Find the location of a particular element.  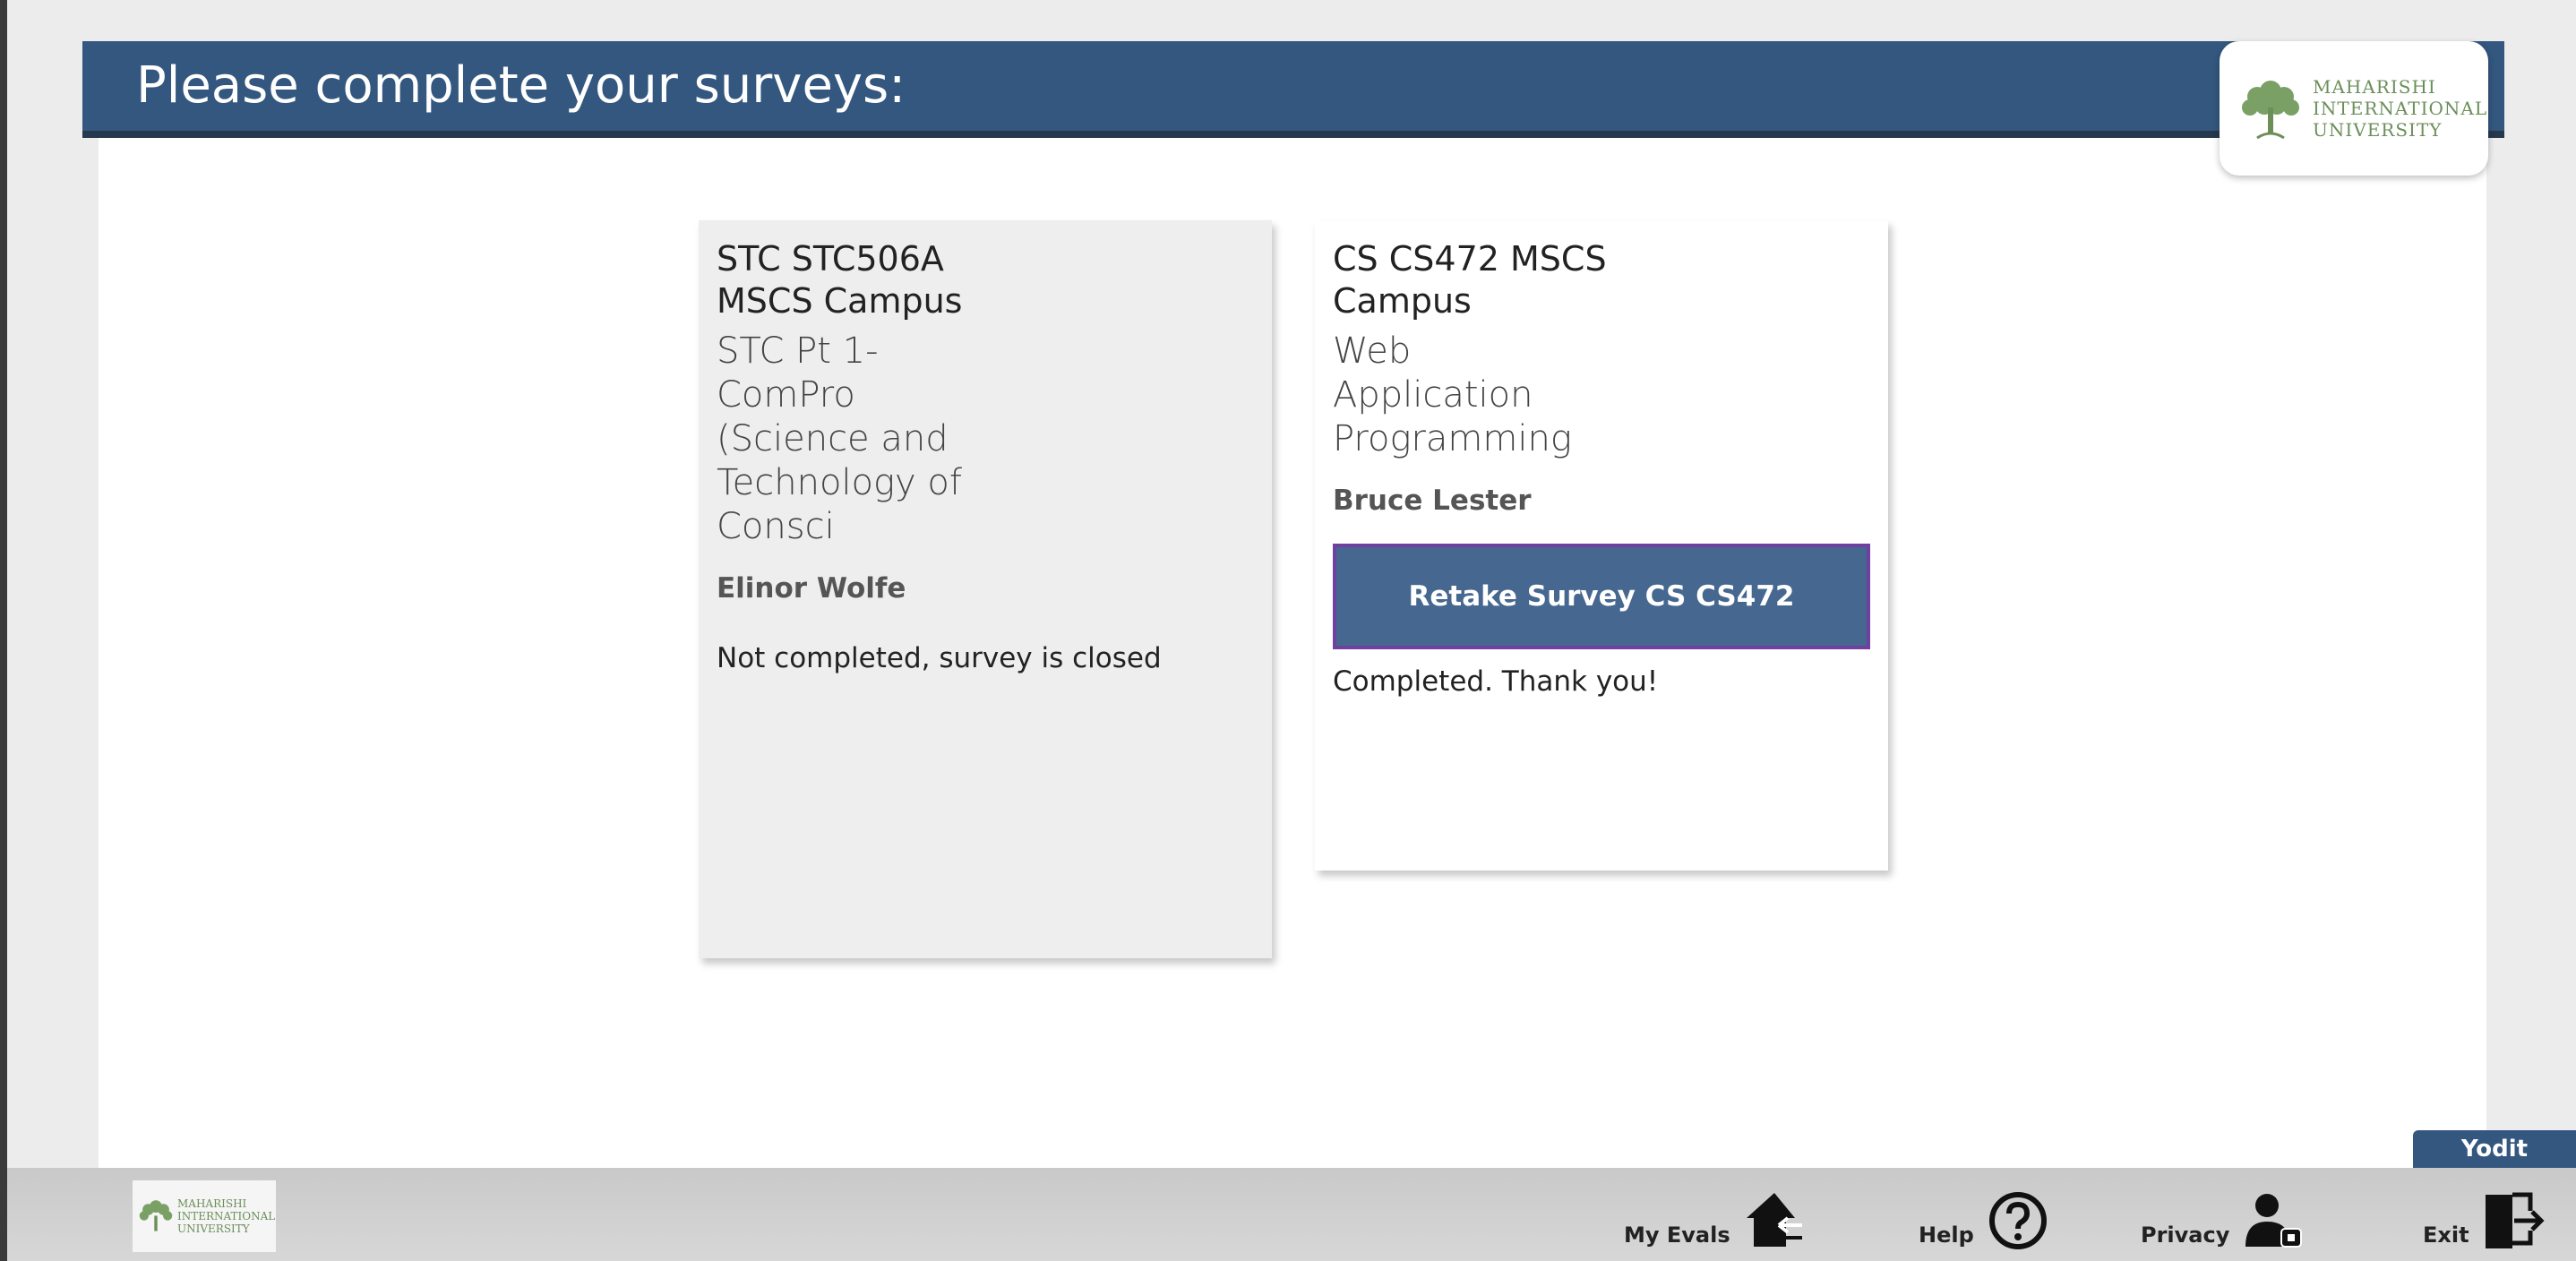

home-icon is located at coordinates (1774, 1220).